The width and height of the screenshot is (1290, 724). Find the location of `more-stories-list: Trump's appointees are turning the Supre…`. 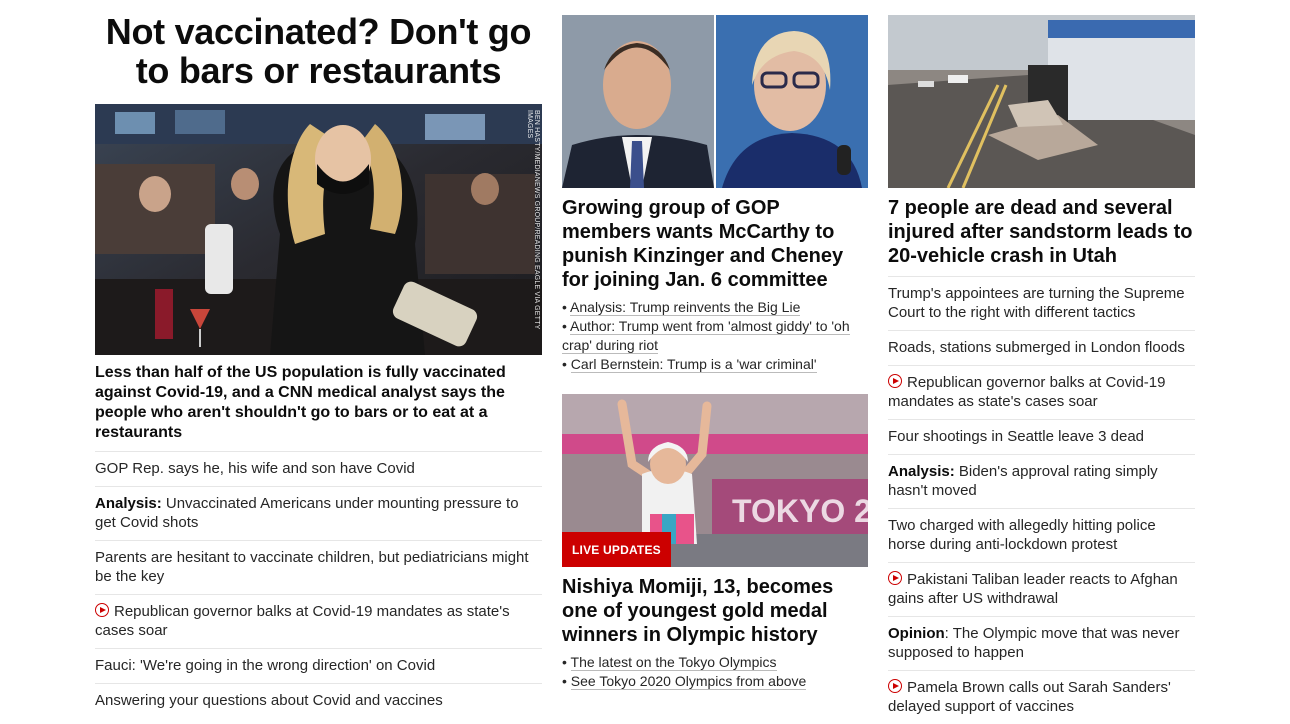

more-stories-list: Trump's appointees are turning the Supre… is located at coordinates (1041, 500).